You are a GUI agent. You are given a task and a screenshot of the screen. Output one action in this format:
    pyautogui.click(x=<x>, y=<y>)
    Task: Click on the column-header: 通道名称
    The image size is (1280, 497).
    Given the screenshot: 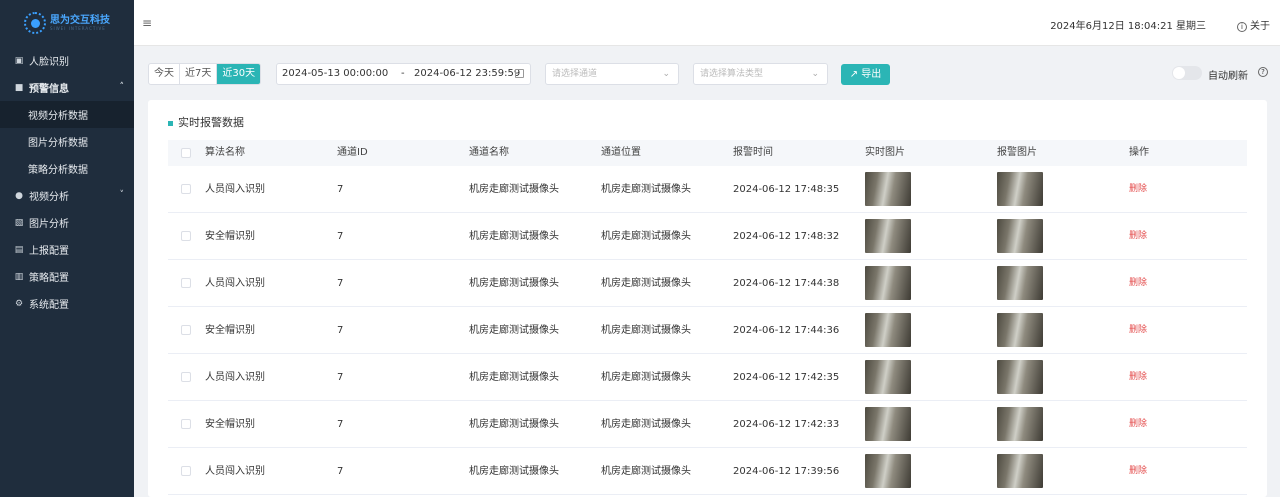 What is the action you would take?
    pyautogui.click(x=489, y=152)
    